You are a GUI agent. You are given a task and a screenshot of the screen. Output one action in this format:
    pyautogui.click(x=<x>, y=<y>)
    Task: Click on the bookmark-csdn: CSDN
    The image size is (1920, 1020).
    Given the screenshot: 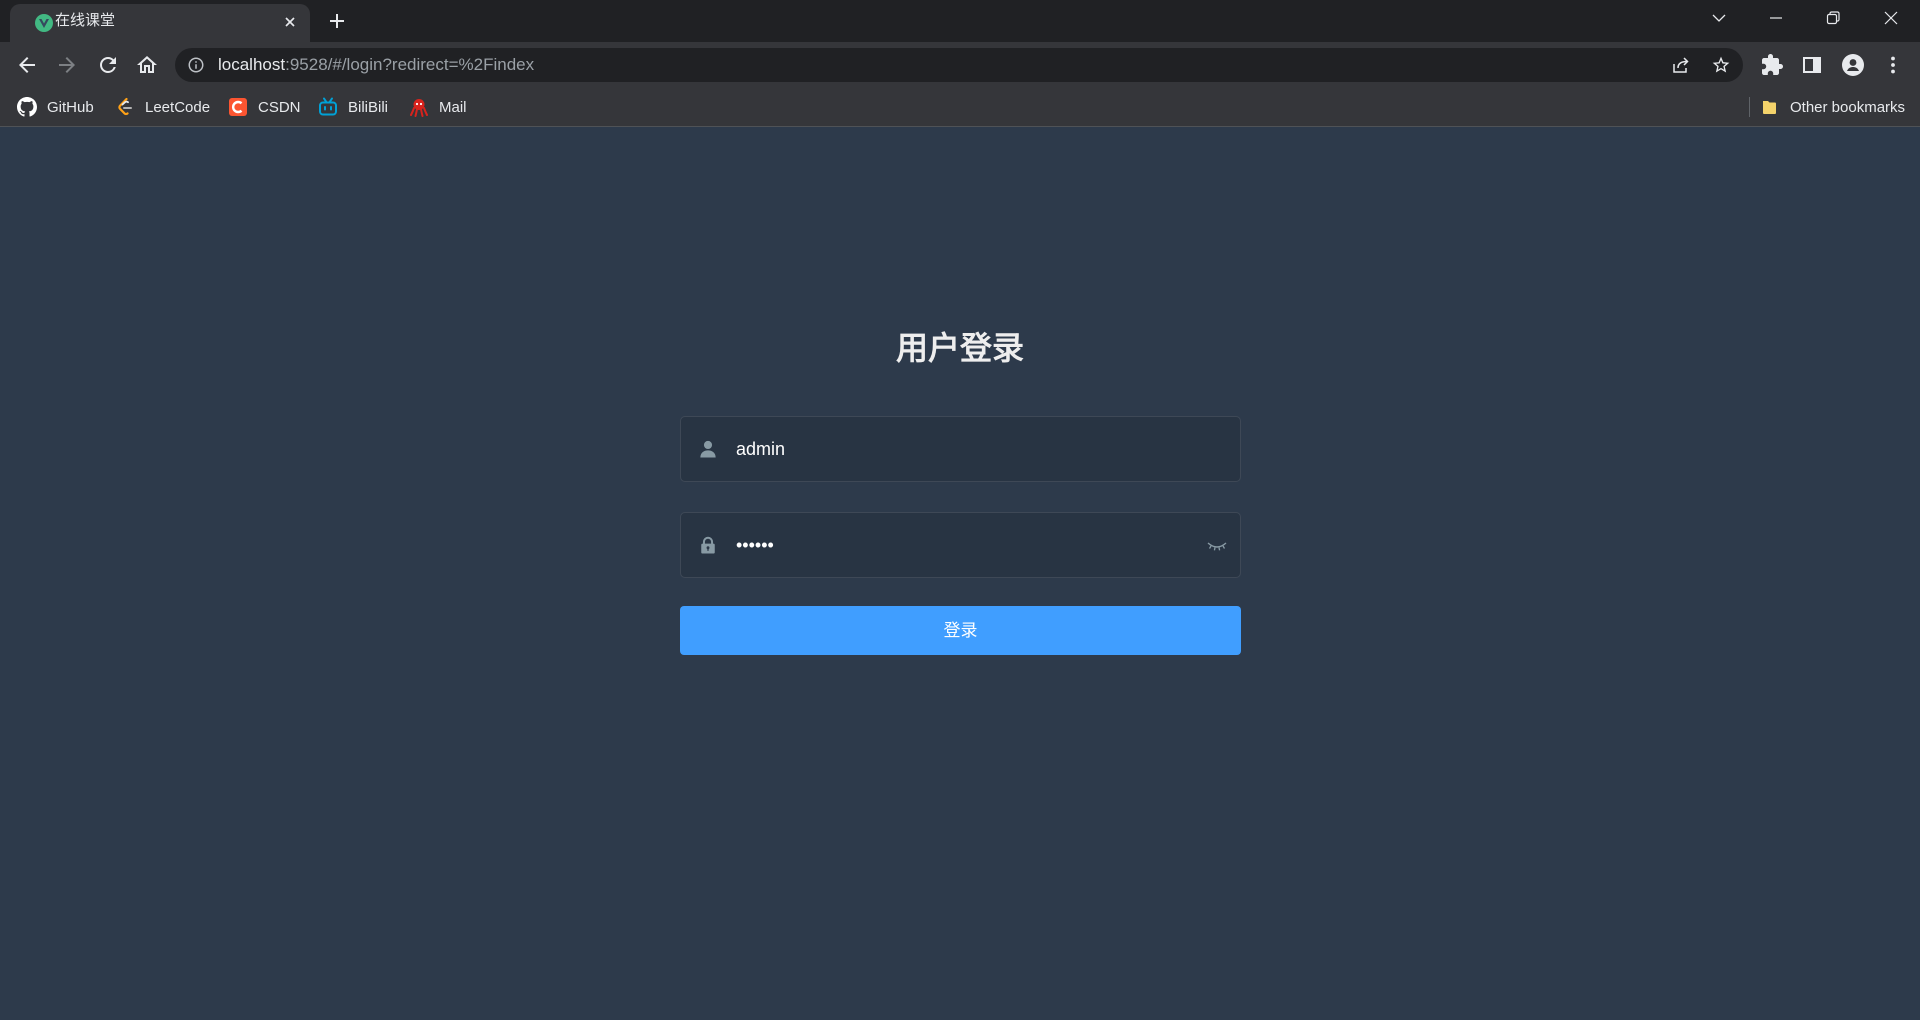 What is the action you would take?
    pyautogui.click(x=264, y=107)
    